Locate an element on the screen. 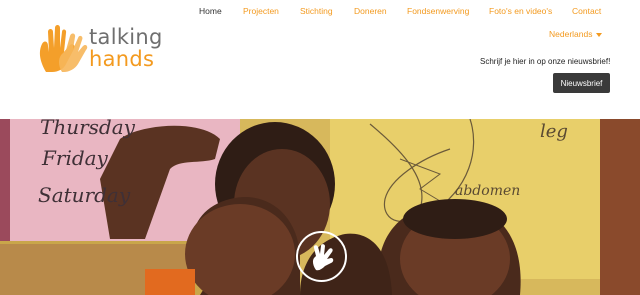 This screenshot has height=295, width=640. sign-language-hand-icon is located at coordinates (323, 257).